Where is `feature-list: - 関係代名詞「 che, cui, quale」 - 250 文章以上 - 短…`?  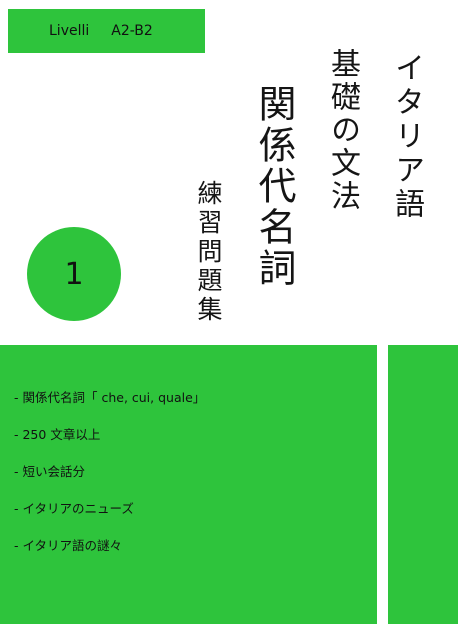
feature-list: - 関係代名詞「 che, cui, quale」 - 250 文章以上 - 短… is located at coordinates (109, 482).